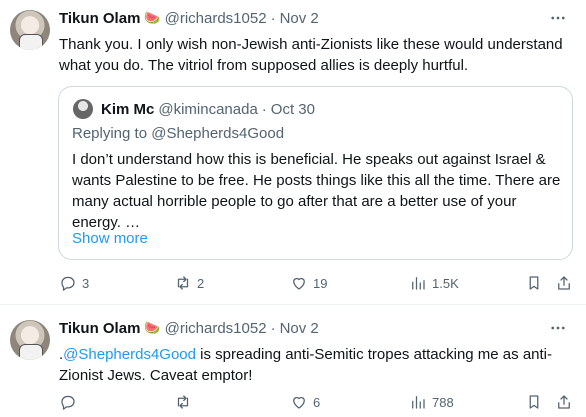 The width and height of the screenshot is (586, 417). I want to click on reply-button: 3, so click(74, 283).